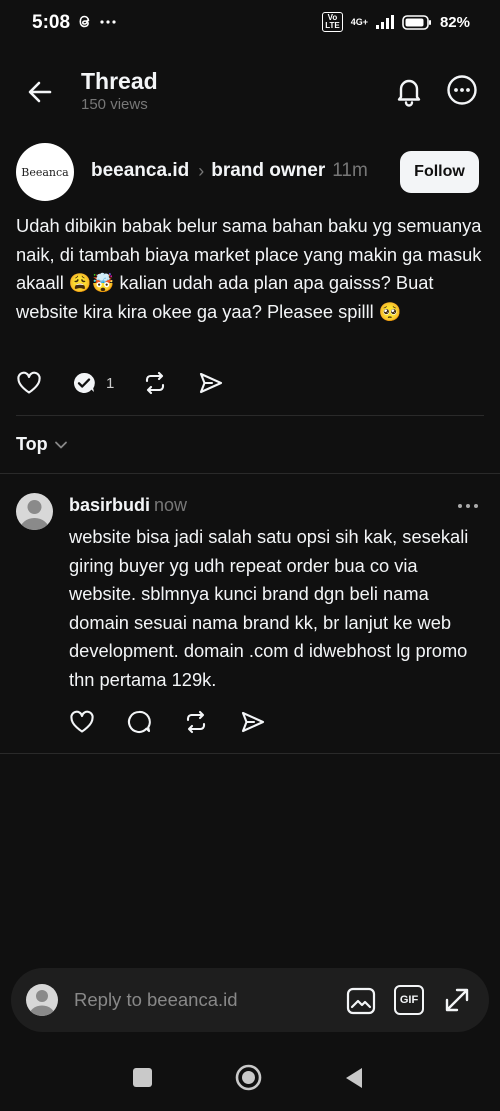 This screenshot has width=500, height=1111. I want to click on battery-percent: 82%, so click(454, 22).